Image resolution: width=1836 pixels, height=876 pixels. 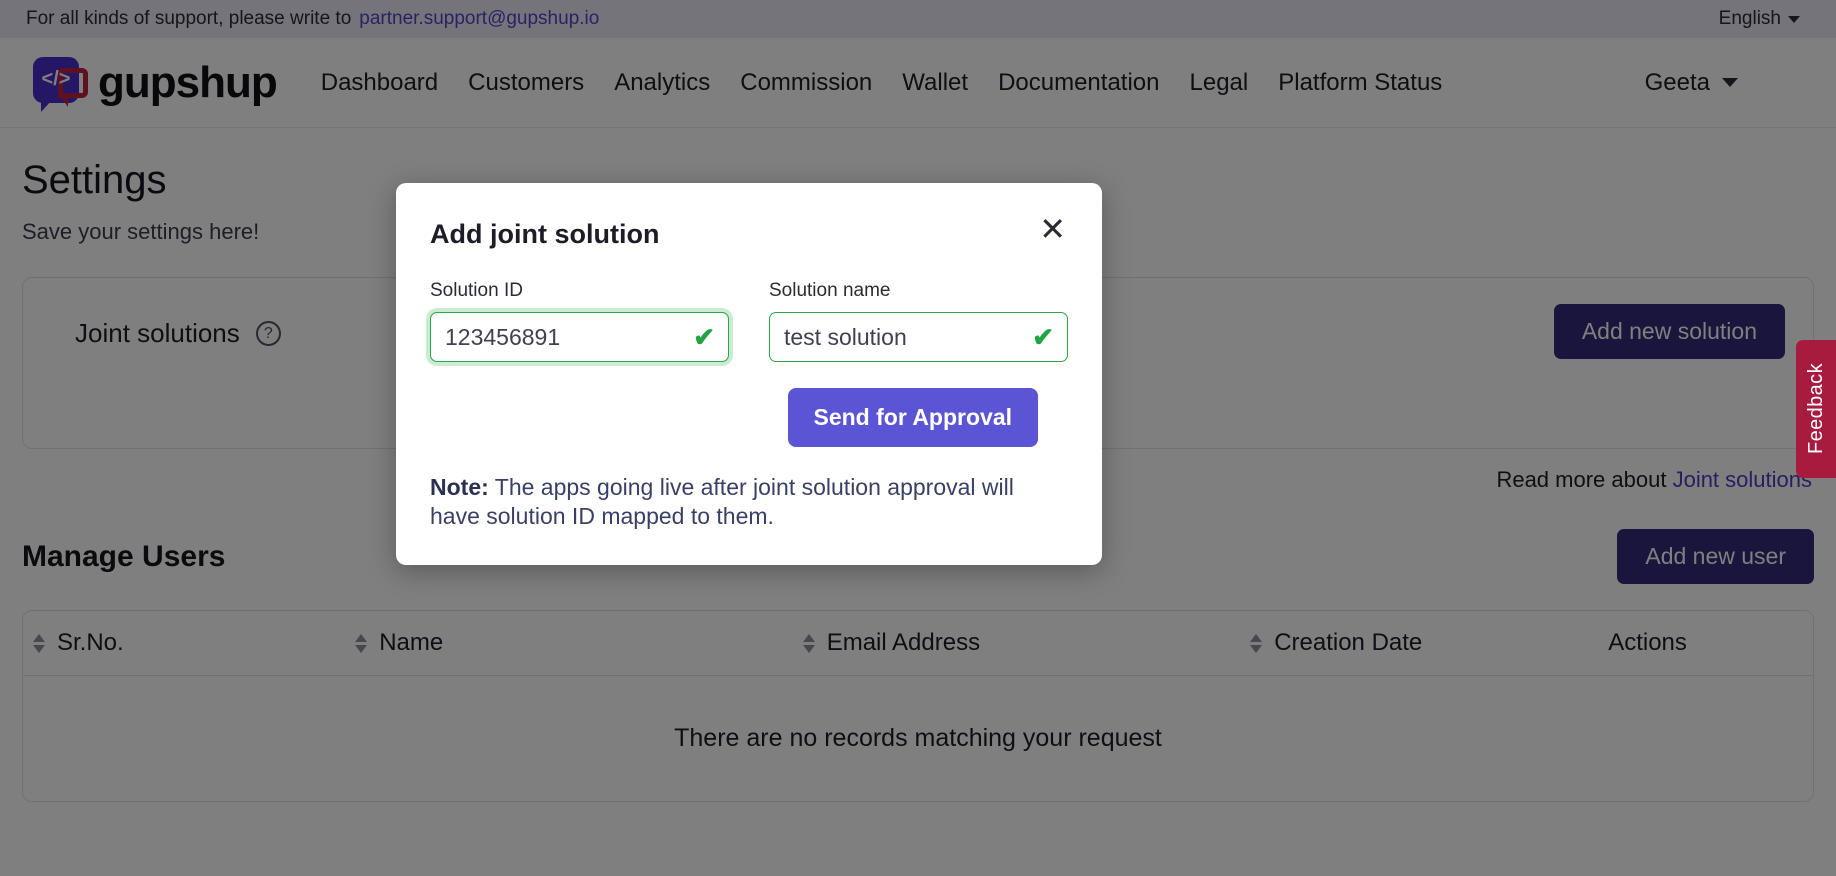 I want to click on solution-name-field-group: Solution name ✔, so click(x=918, y=321).